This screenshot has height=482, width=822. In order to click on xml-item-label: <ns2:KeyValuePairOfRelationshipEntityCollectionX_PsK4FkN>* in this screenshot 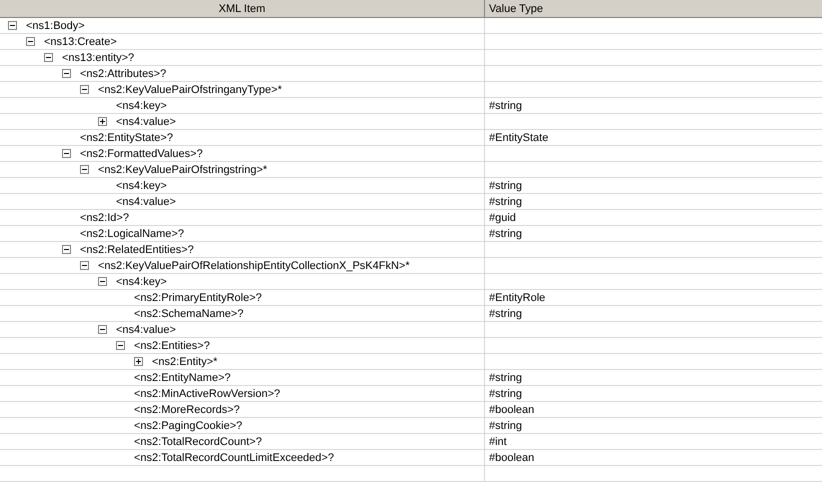, I will do `click(254, 266)`.